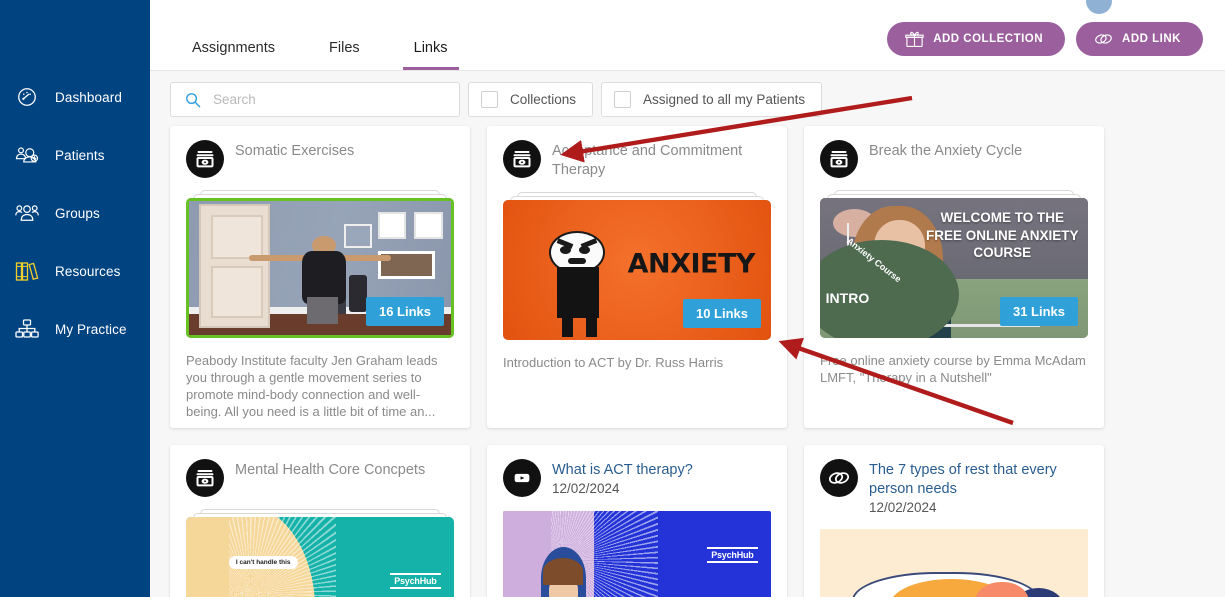 The image size is (1225, 597). I want to click on thumbnail-stack: 16 Links, so click(320, 264).